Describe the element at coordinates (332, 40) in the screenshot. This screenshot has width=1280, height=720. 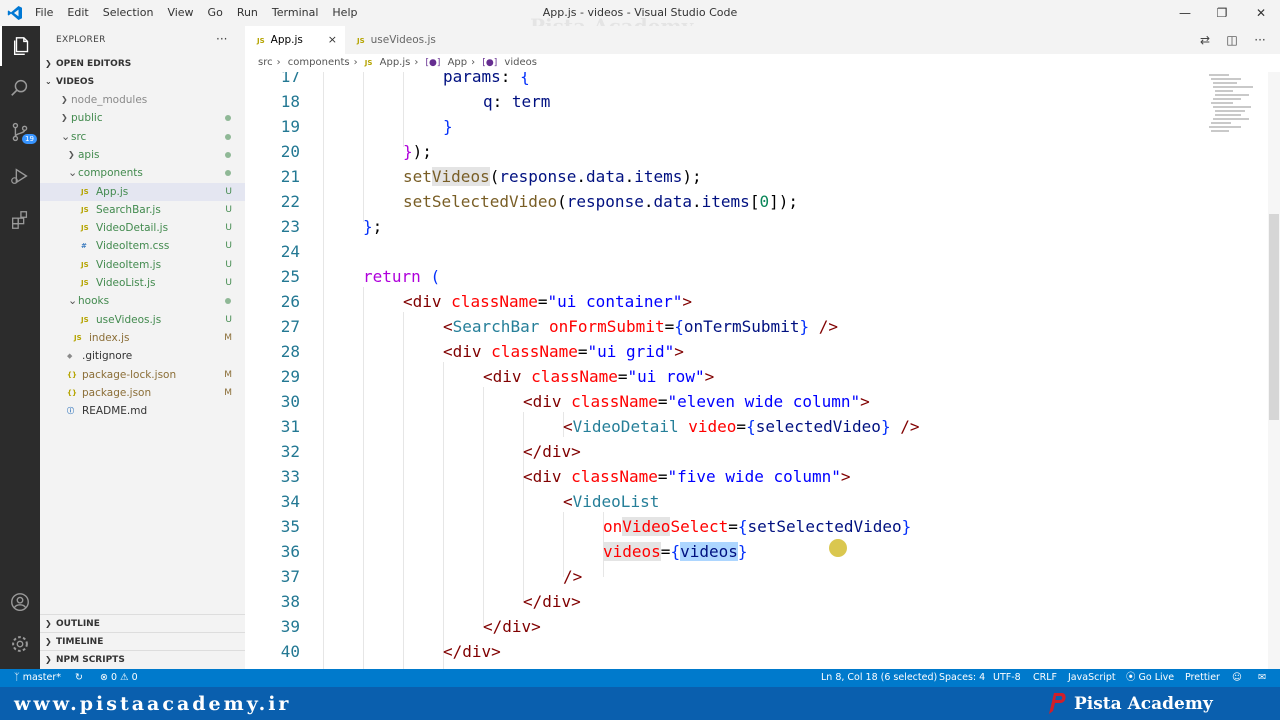
I see `close-tab-icon: ×` at that location.